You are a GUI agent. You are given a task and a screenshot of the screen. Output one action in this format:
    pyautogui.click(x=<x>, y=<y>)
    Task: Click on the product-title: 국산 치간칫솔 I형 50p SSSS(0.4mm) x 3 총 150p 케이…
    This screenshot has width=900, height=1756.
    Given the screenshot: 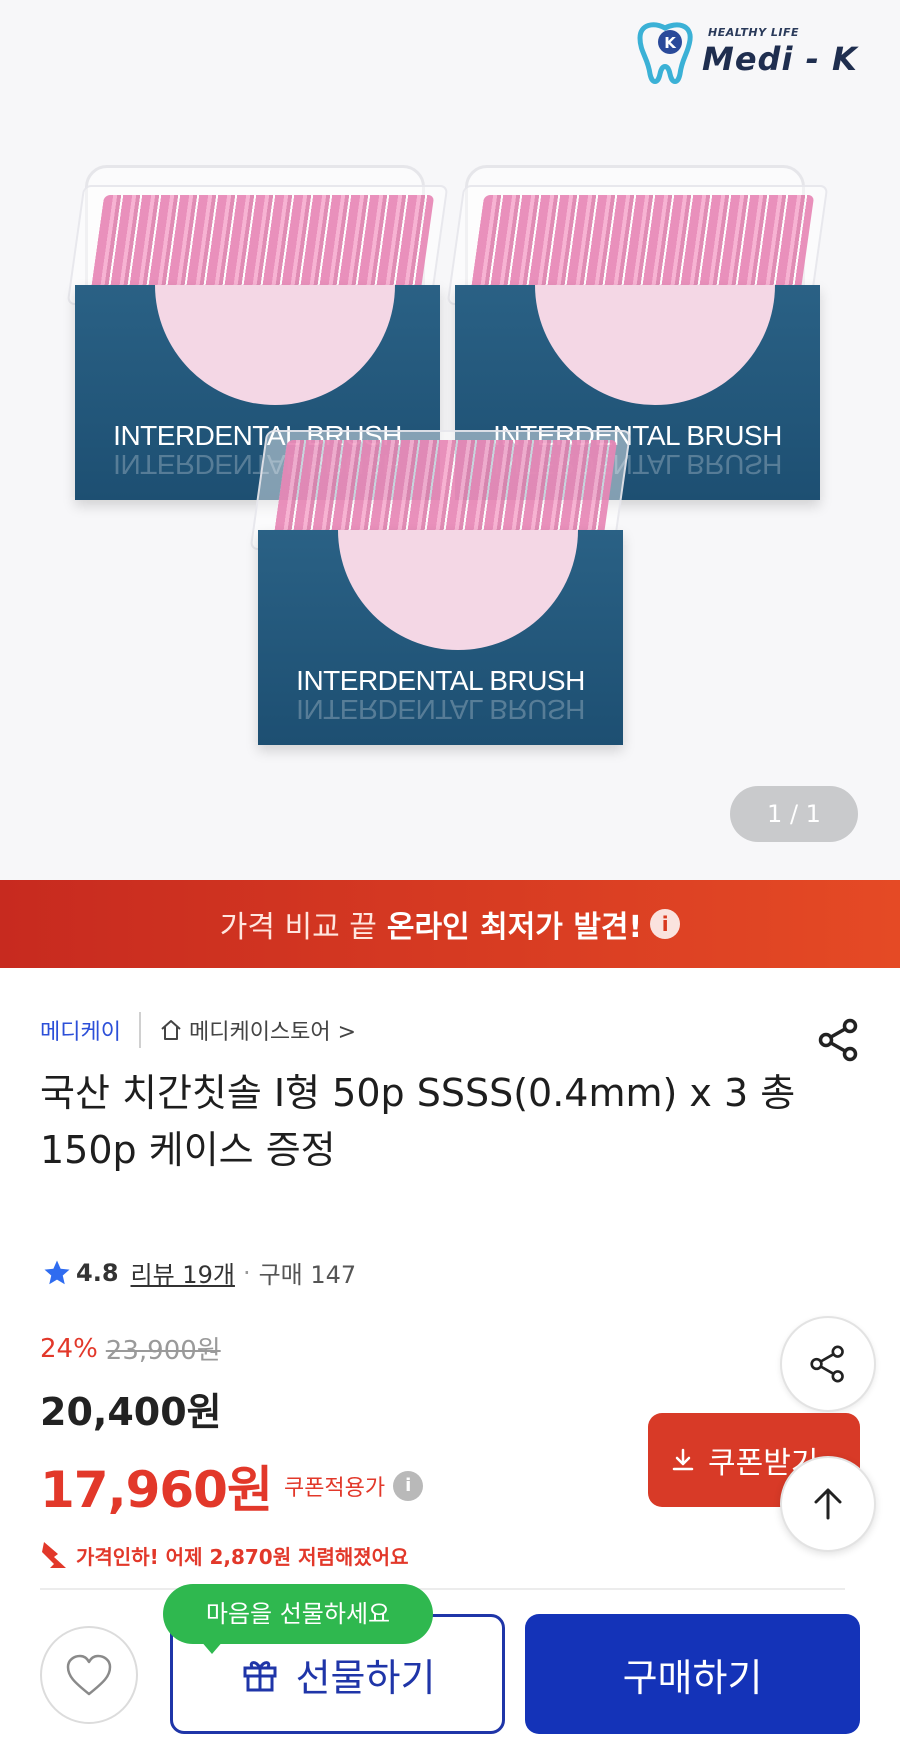 What is the action you would take?
    pyautogui.click(x=418, y=1121)
    